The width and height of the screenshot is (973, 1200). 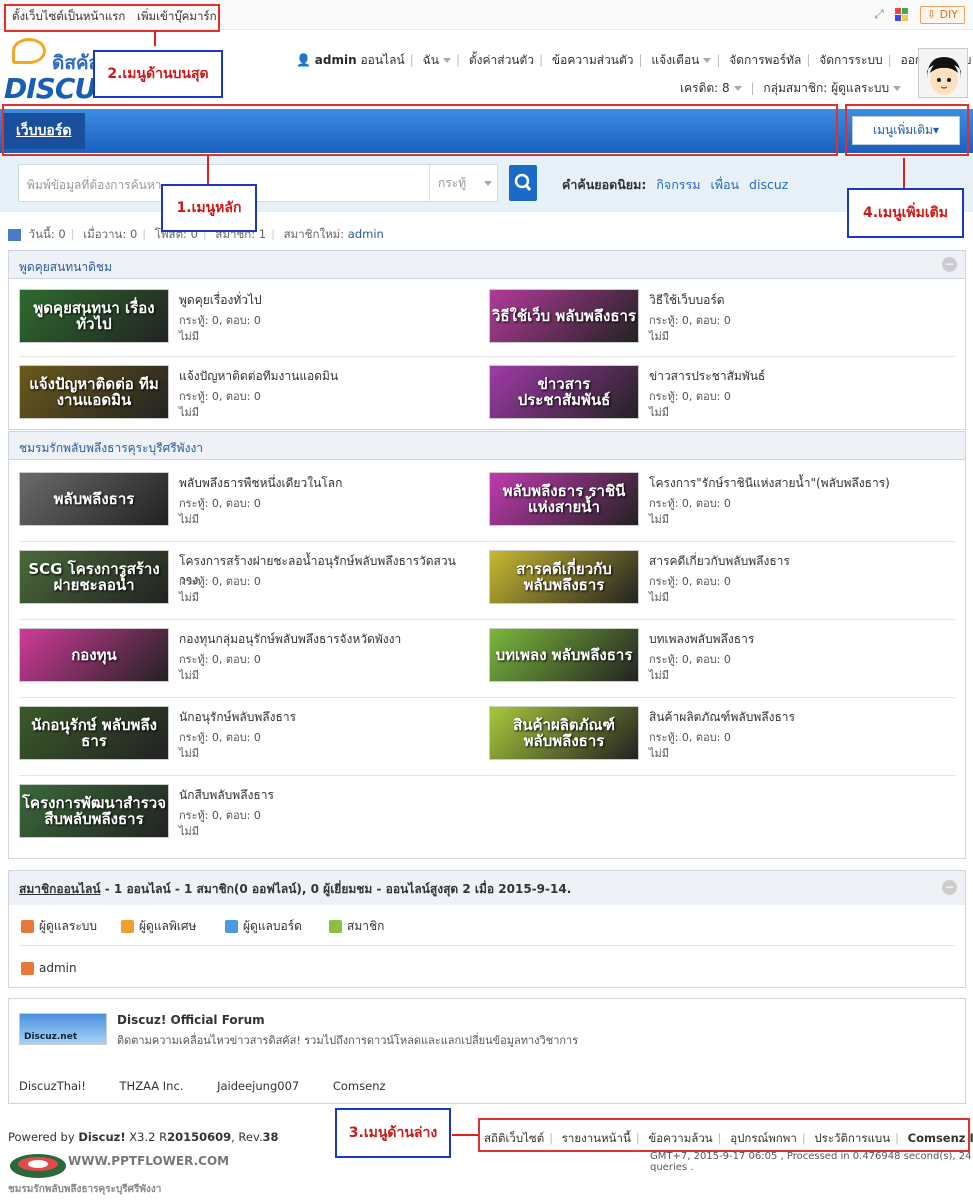 I want to click on search-button, so click(x=523, y=183).